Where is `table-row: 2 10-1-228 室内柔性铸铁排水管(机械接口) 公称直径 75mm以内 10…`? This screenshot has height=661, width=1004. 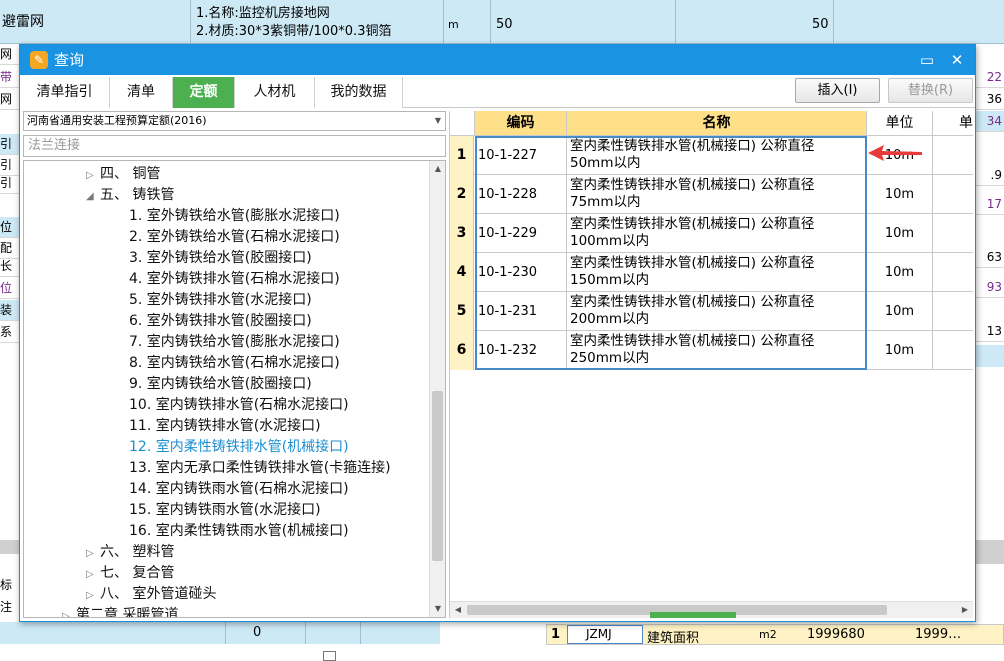 table-row: 2 10-1-228 室内柔性铸铁排水管(机械接口) 公称直径 75mm以内 10… is located at coordinates (711, 194).